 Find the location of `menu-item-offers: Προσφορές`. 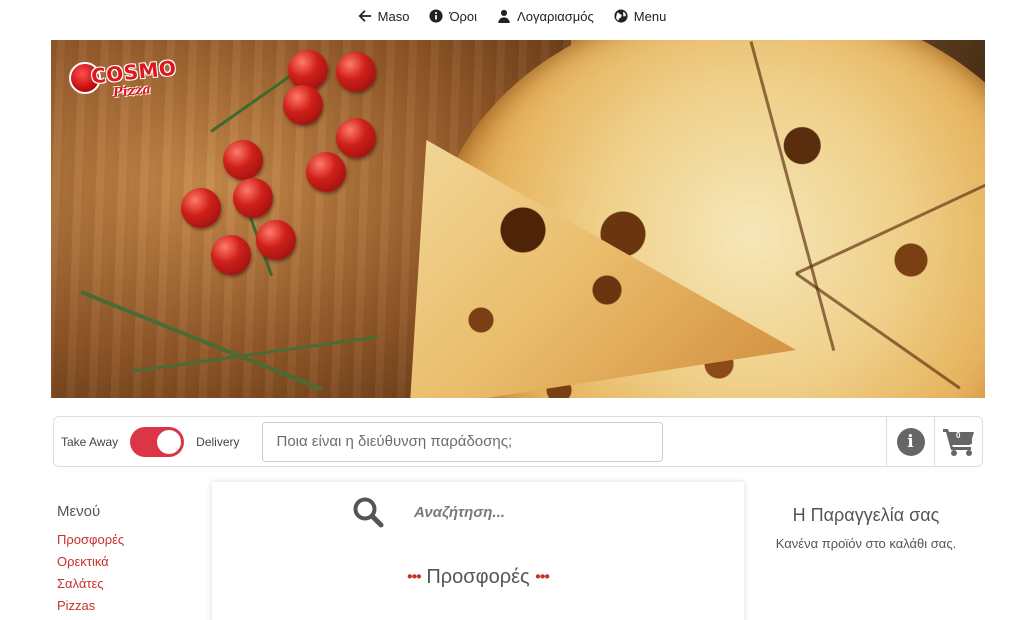

menu-item-offers: Προσφορές is located at coordinates (127, 539).